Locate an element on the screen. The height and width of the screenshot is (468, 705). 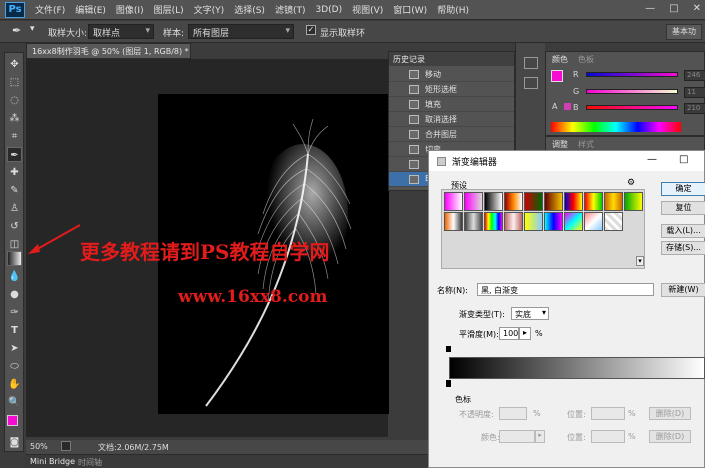
close-button: ✕ is located at coordinates (697, 8).